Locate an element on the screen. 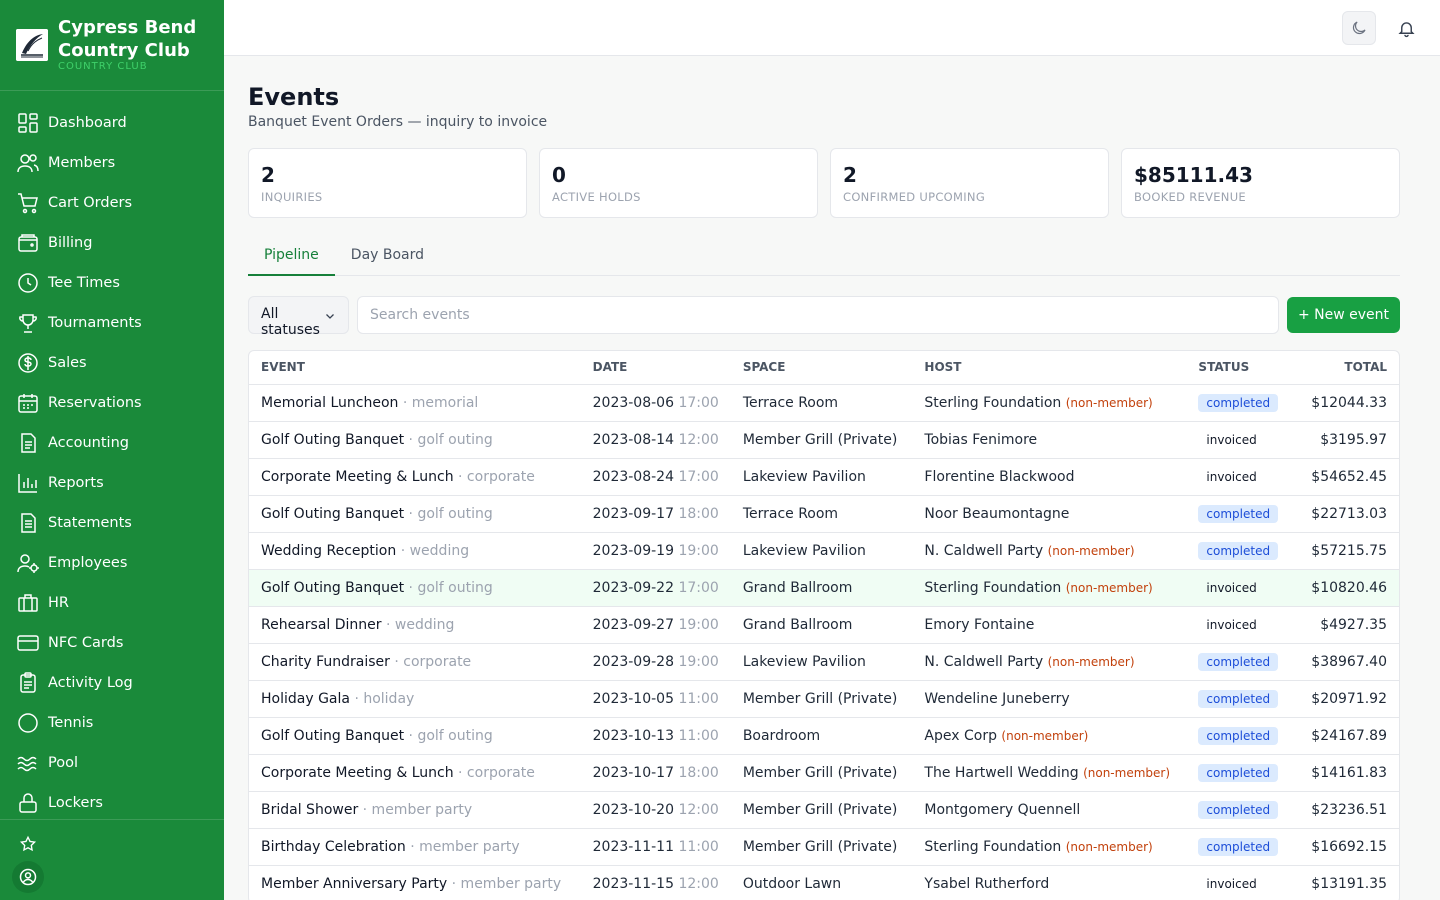  event-name: Rehearsal Dinner is located at coordinates (321, 625).